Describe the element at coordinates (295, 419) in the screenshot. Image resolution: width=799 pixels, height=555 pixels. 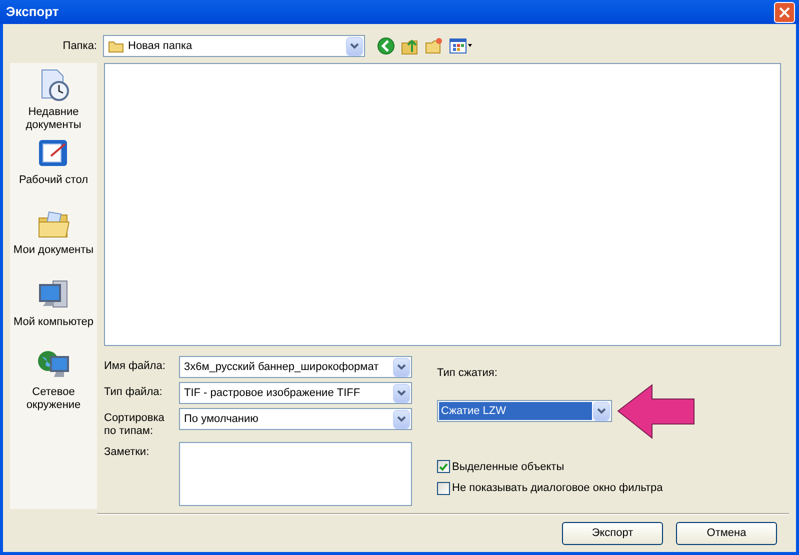
I see `dropdown-field: По умолчанию` at that location.